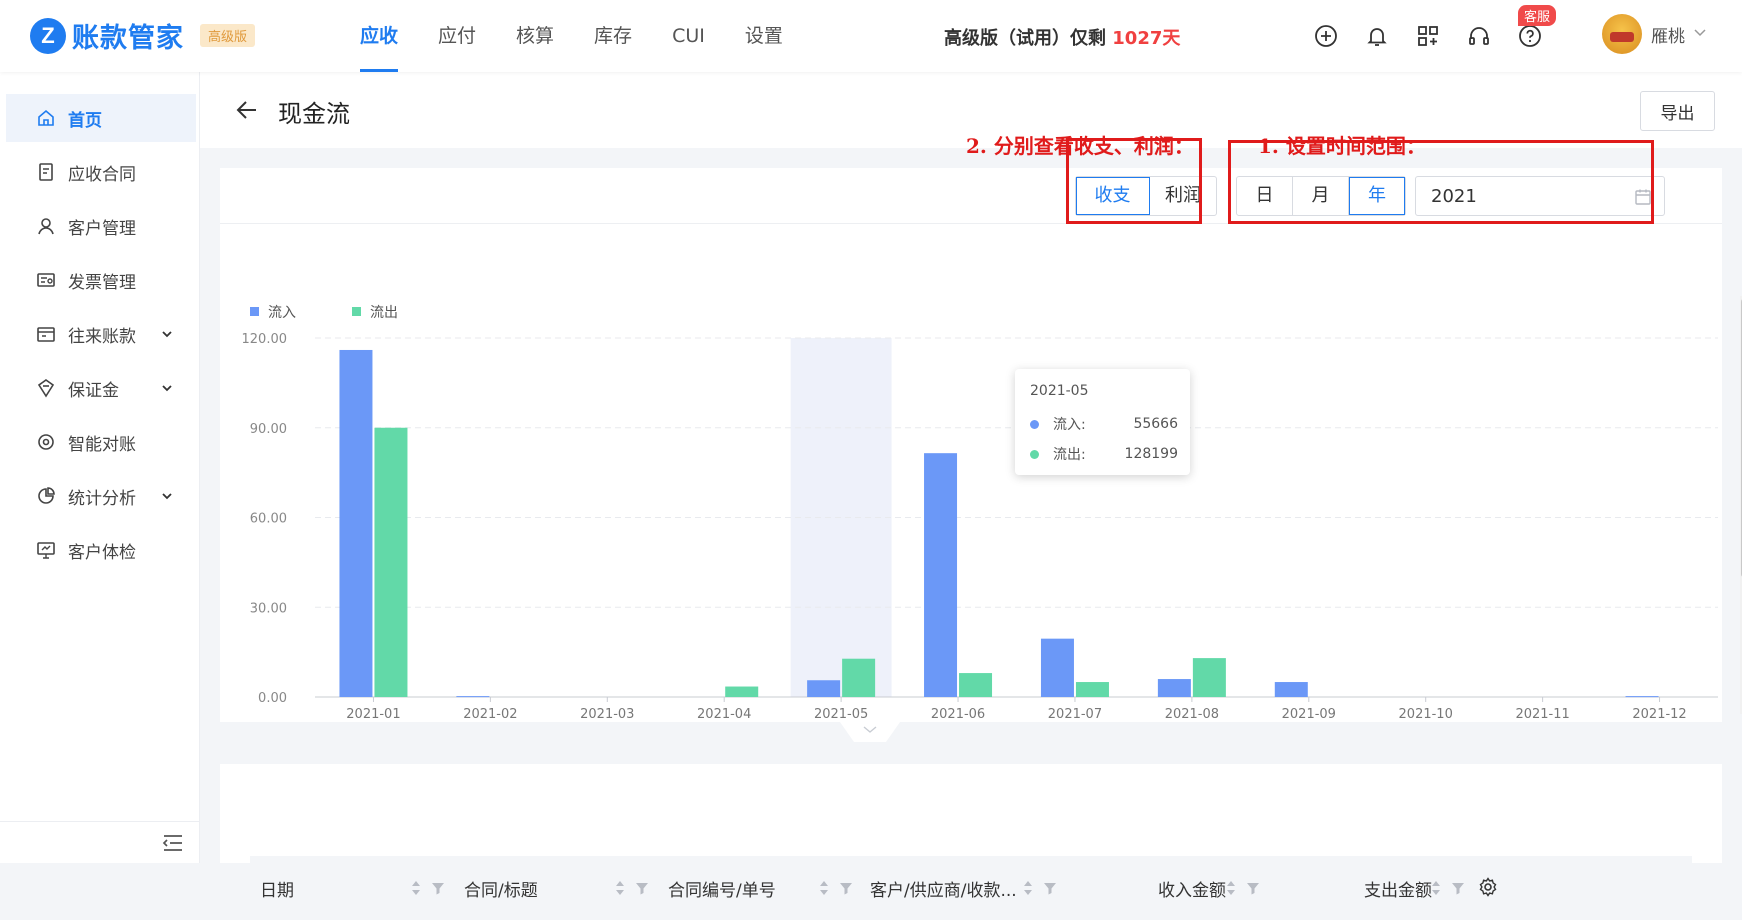  What do you see at coordinates (1428, 36) in the screenshot?
I see `apps-icon` at bounding box center [1428, 36].